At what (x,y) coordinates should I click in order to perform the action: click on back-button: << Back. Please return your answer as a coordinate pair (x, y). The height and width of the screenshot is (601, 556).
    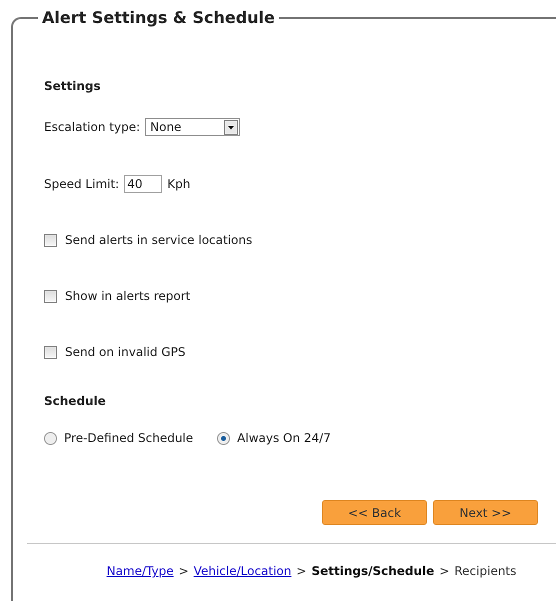
    Looking at the image, I should click on (374, 512).